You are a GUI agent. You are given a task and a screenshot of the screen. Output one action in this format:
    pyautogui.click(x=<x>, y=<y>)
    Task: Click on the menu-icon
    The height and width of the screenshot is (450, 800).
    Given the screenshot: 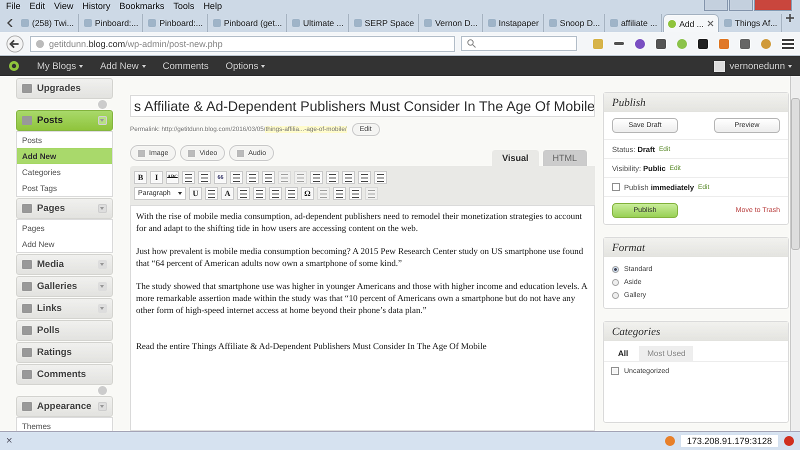 What is the action you would take?
    pyautogui.click(x=788, y=43)
    